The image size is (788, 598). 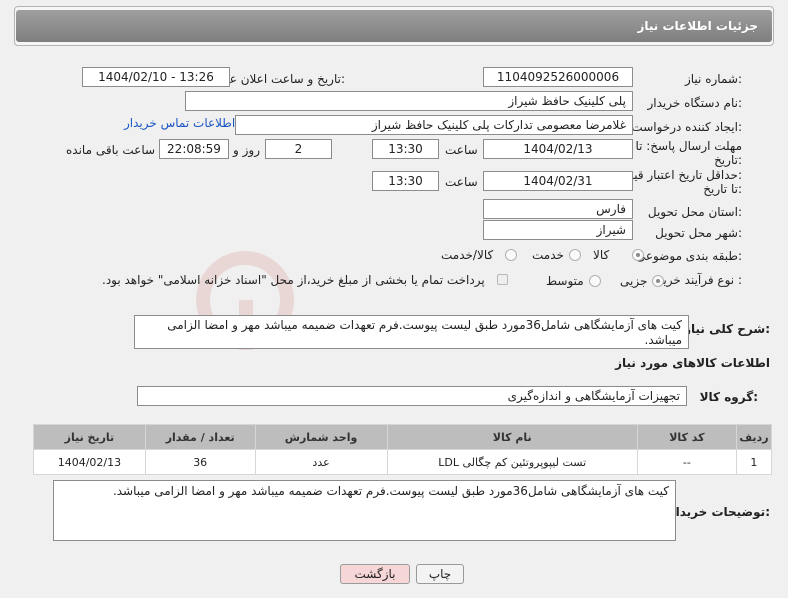 What do you see at coordinates (686, 462) in the screenshot?
I see `cell-code: --` at bounding box center [686, 462].